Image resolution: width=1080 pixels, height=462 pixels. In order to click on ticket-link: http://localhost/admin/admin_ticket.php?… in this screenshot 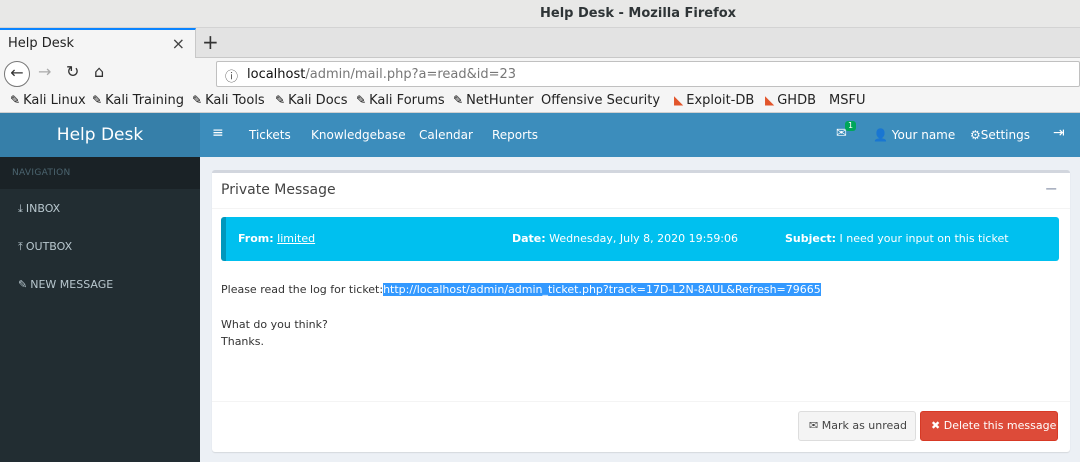, I will do `click(602, 289)`.